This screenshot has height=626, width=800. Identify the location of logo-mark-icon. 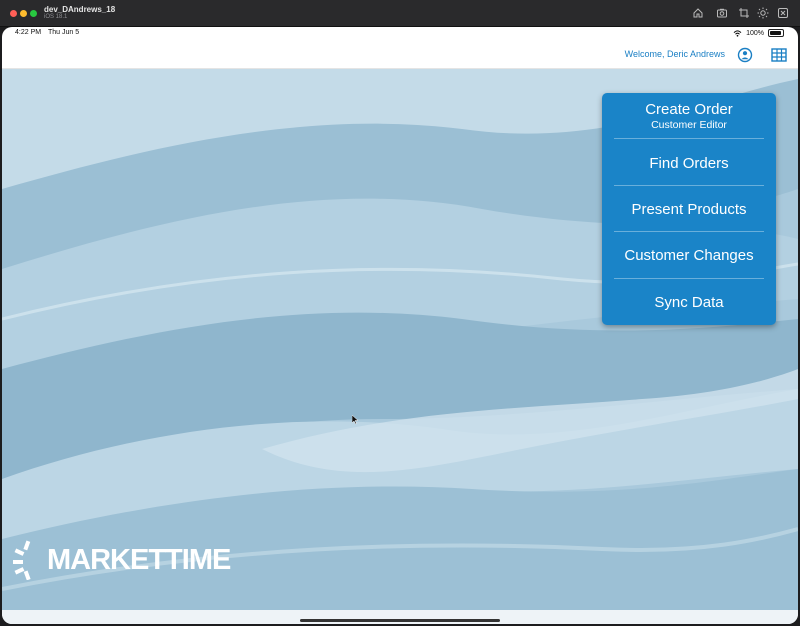
(27, 560).